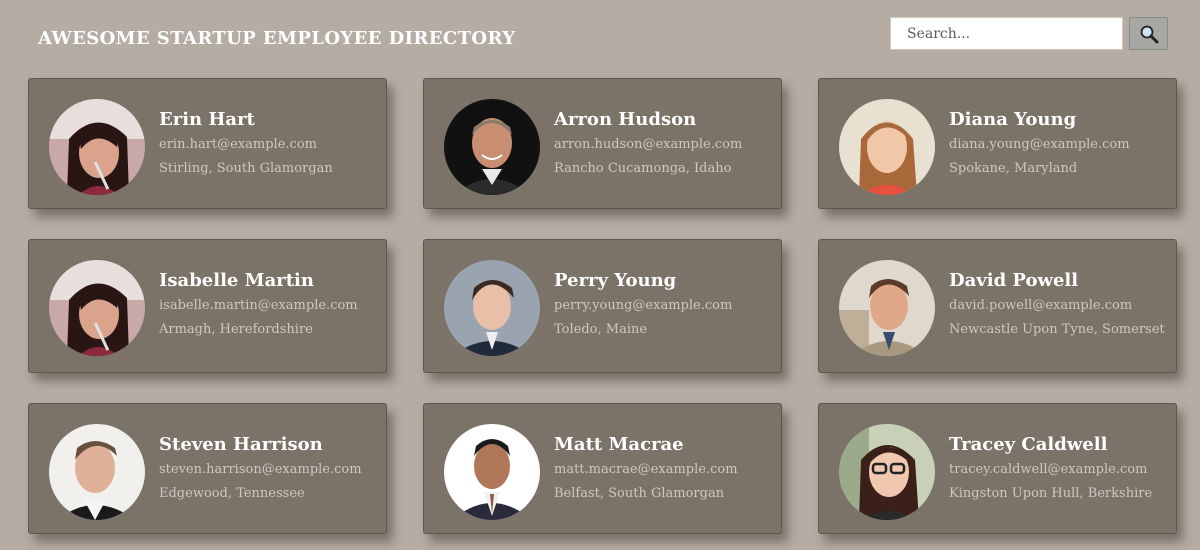  I want to click on employee-name: Isabelle Martin, so click(236, 280).